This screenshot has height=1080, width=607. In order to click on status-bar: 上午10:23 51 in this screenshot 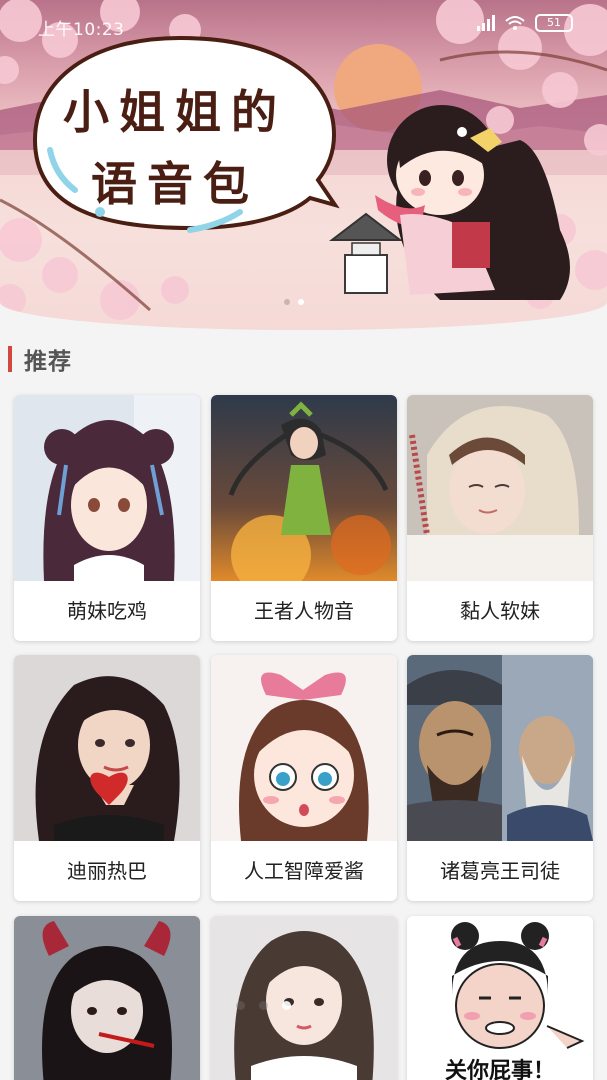, I will do `click(303, 26)`.